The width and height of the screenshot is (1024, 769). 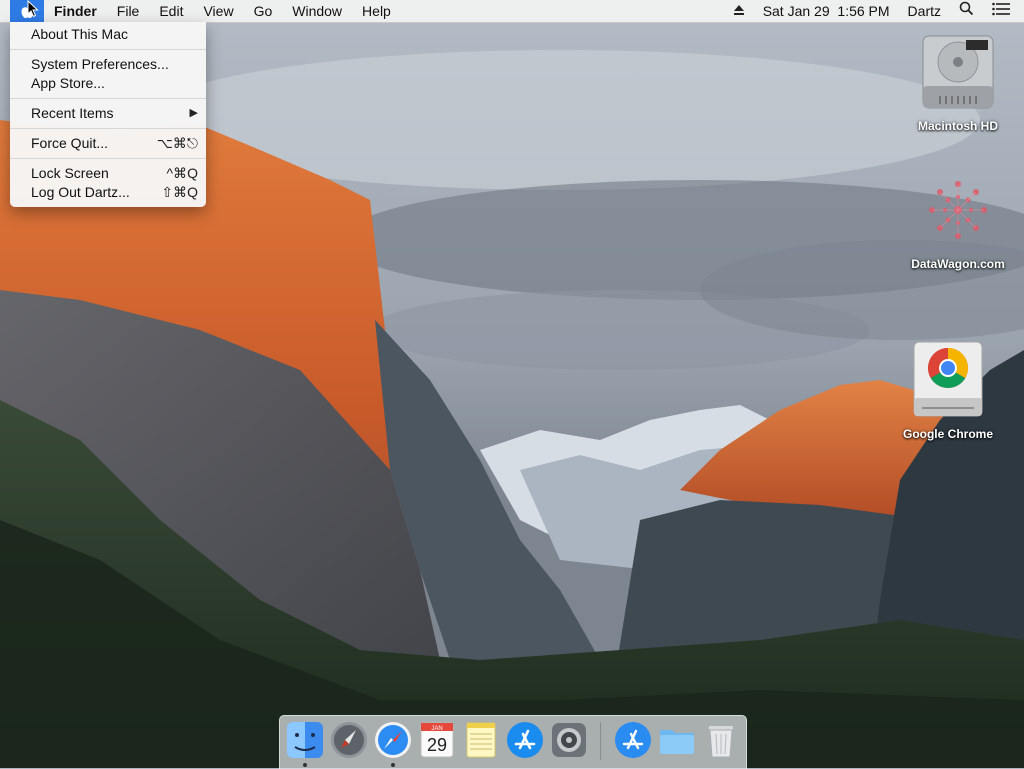 I want to click on calendar-month: JAN, so click(x=436, y=729).